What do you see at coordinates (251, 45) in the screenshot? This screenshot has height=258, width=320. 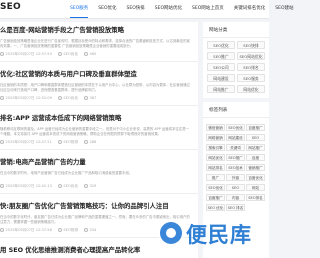 I see `category-seo-quick-rank: SEO快排` at bounding box center [251, 45].